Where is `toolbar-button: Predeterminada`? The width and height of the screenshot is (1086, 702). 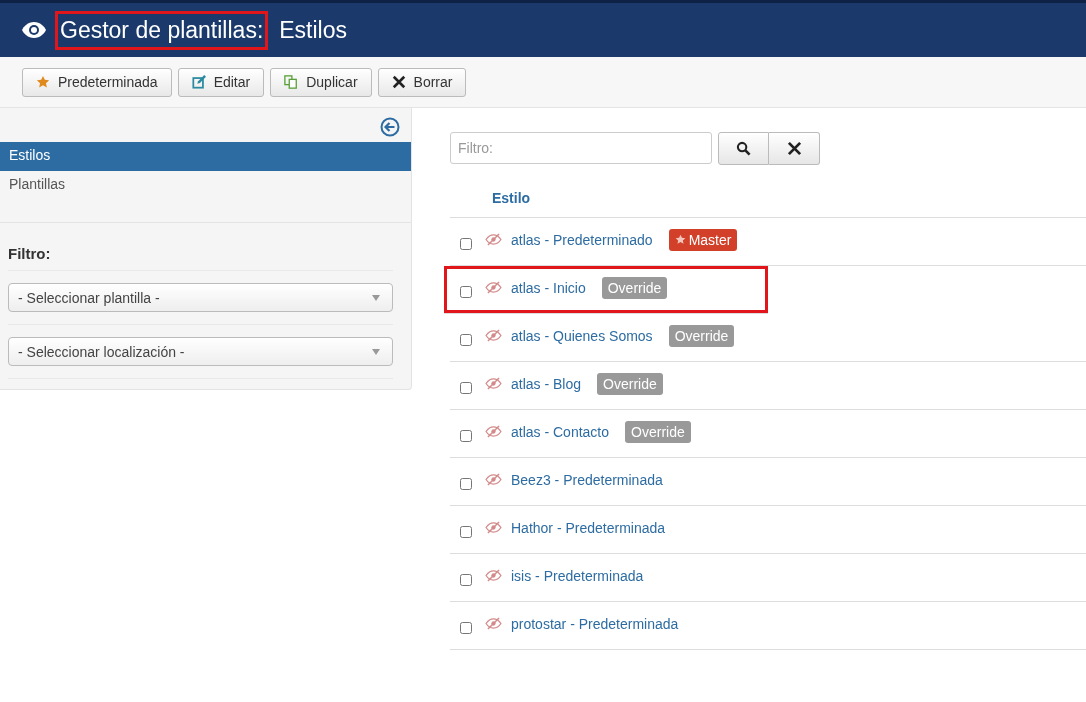 toolbar-button: Predeterminada is located at coordinates (97, 82).